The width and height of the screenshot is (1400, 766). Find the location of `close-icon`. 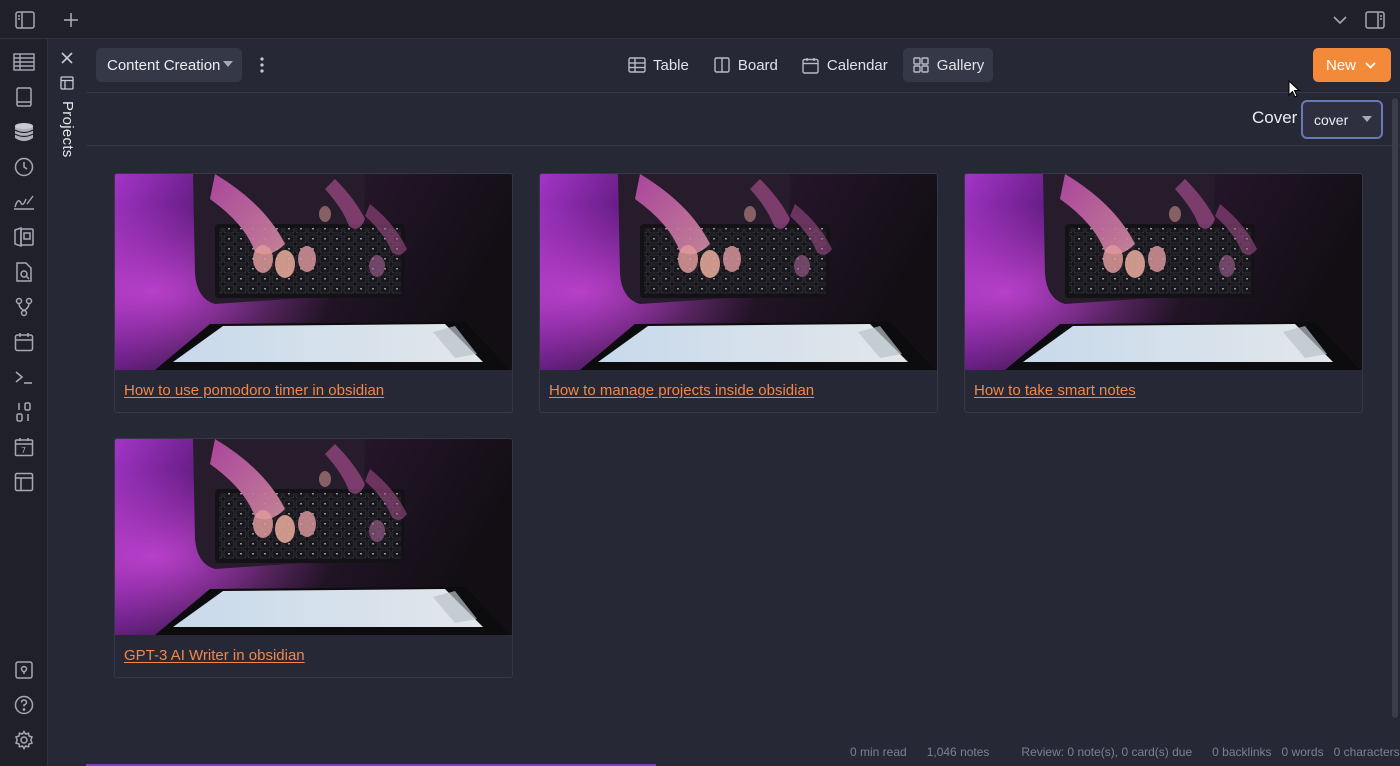

close-icon is located at coordinates (67, 58).